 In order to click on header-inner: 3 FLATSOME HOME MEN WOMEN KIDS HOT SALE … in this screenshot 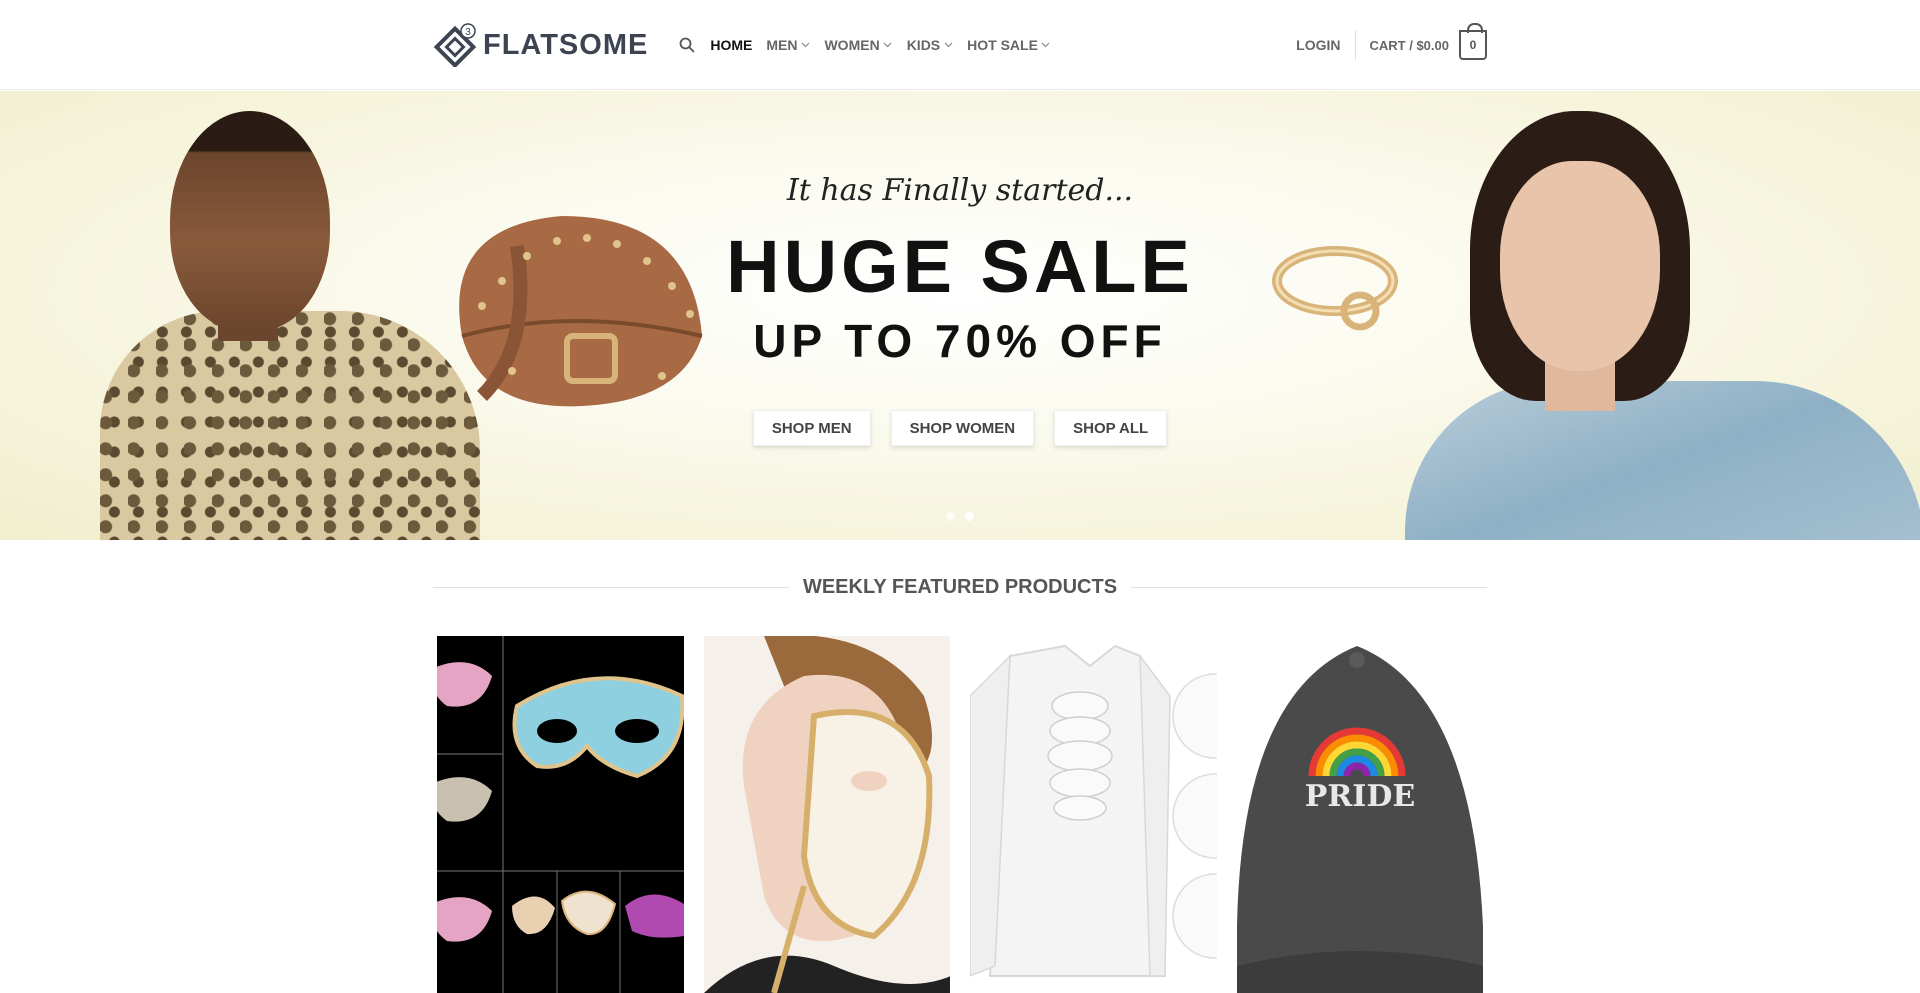, I will do `click(960, 45)`.